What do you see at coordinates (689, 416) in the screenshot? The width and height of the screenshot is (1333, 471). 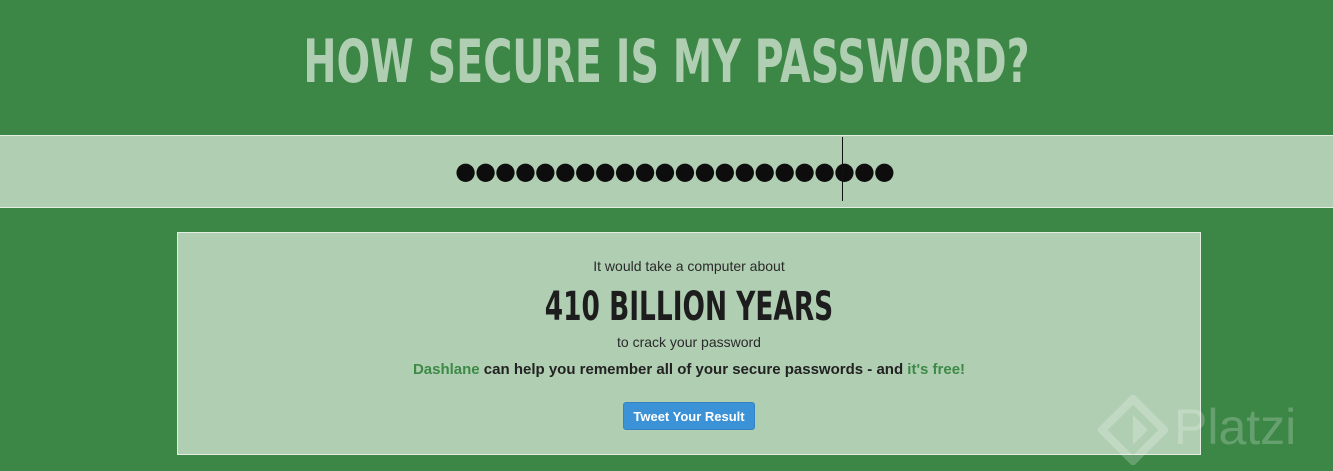 I see `tweet-result-button: Tweet Your Result` at bounding box center [689, 416].